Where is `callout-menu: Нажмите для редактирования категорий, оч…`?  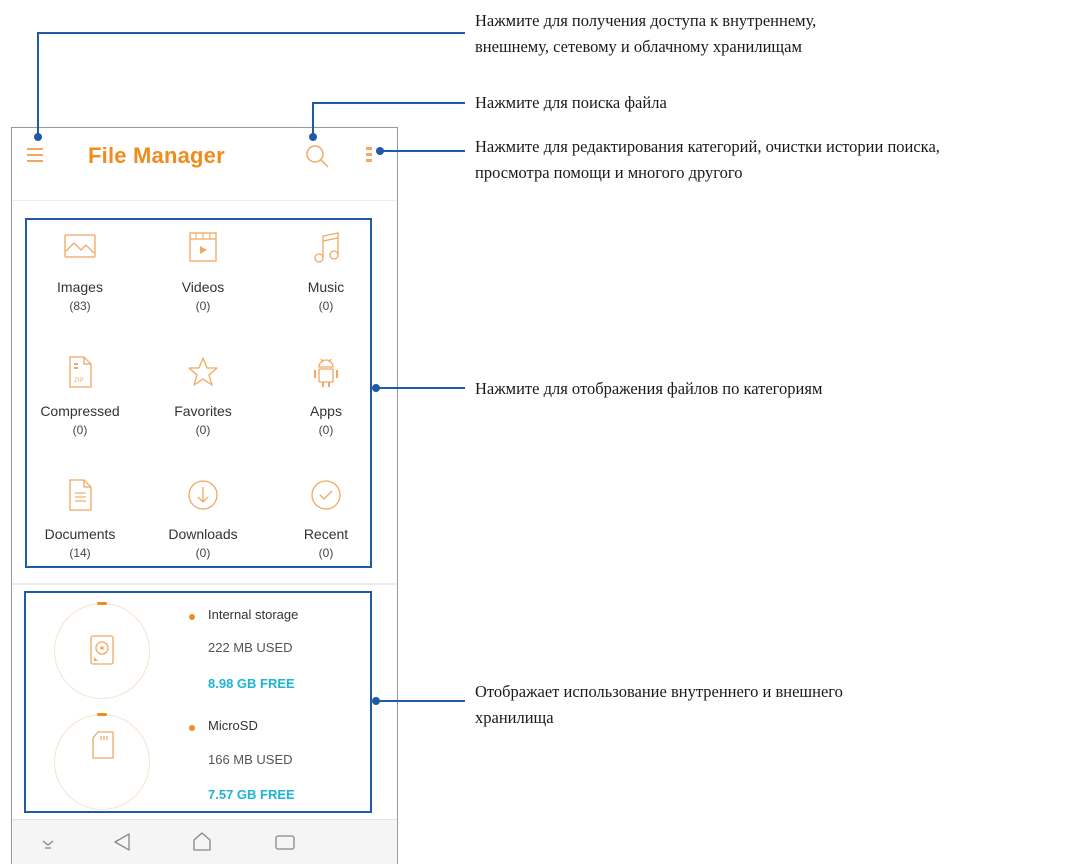
callout-menu: Нажмите для редактирования категорий, оч… is located at coordinates (707, 160).